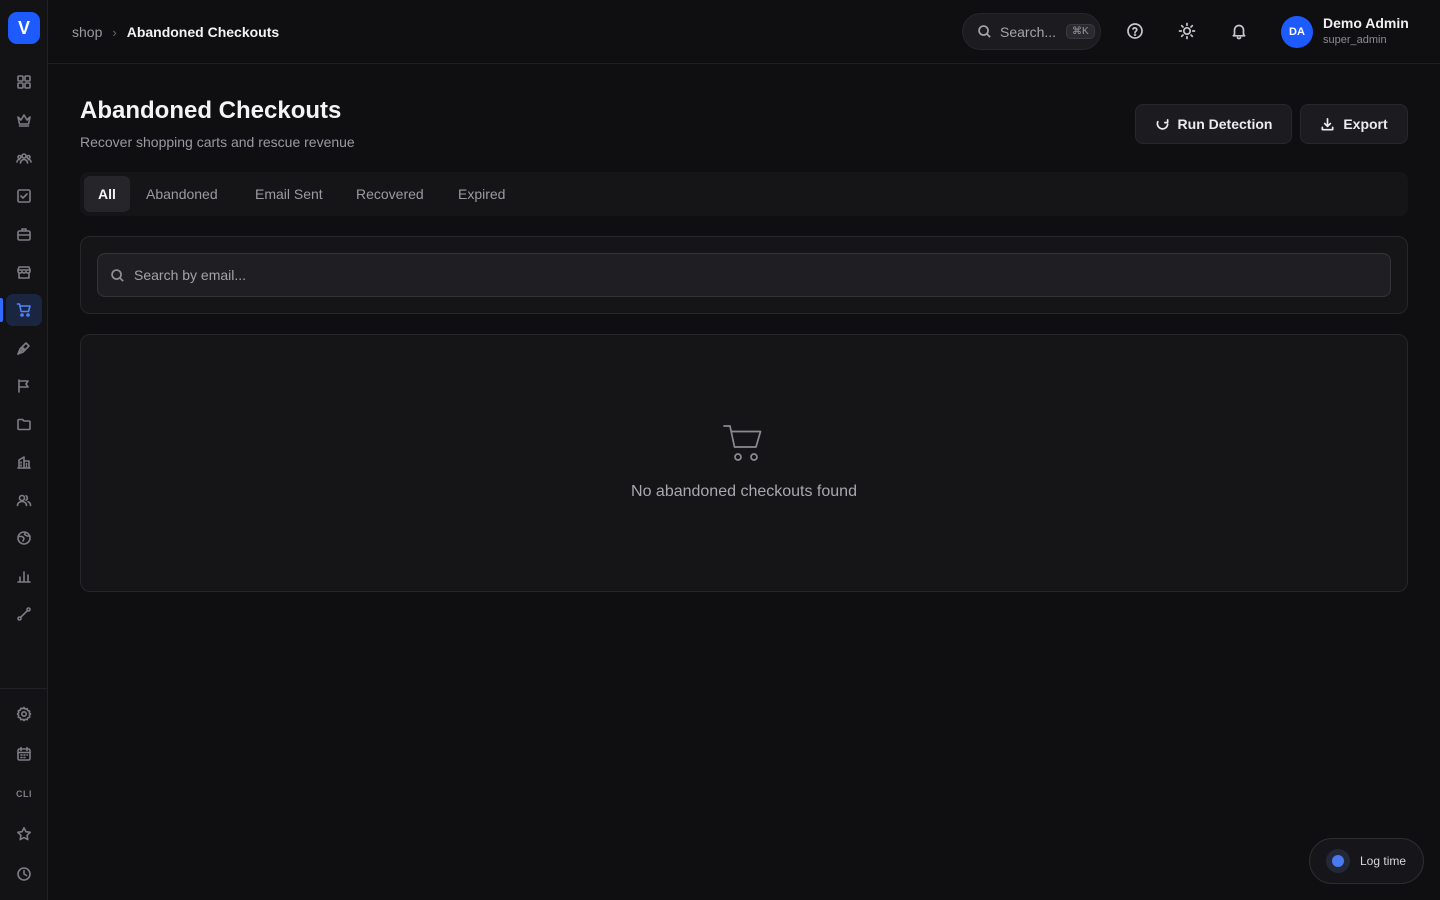 The image size is (1440, 900). Describe the element at coordinates (289, 194) in the screenshot. I see `tab-email-sent: Email Sent` at that location.